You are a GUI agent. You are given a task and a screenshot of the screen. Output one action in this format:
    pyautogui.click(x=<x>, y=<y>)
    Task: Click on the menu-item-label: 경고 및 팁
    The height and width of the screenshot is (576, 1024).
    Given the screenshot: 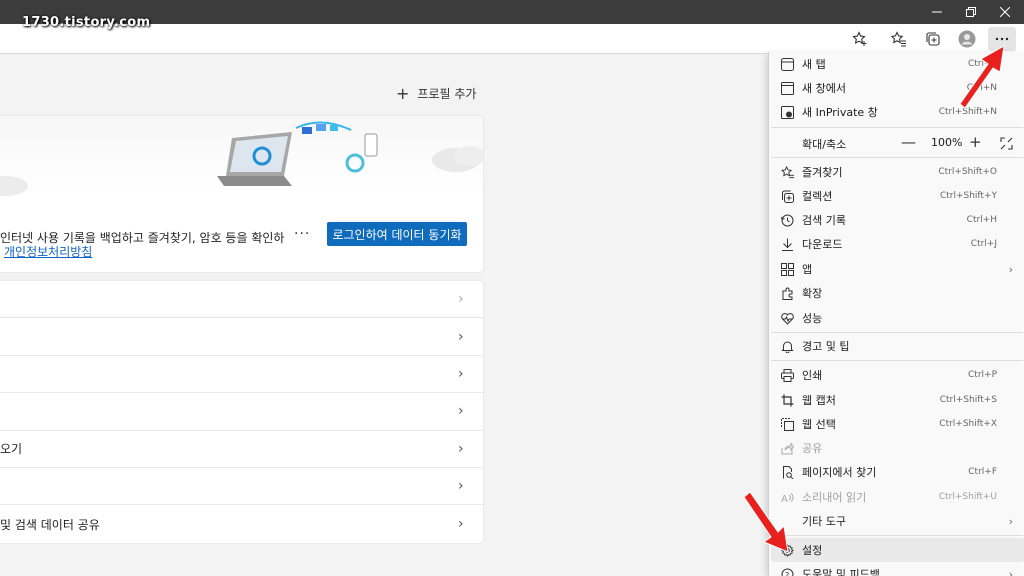 What is the action you would take?
    pyautogui.click(x=826, y=346)
    